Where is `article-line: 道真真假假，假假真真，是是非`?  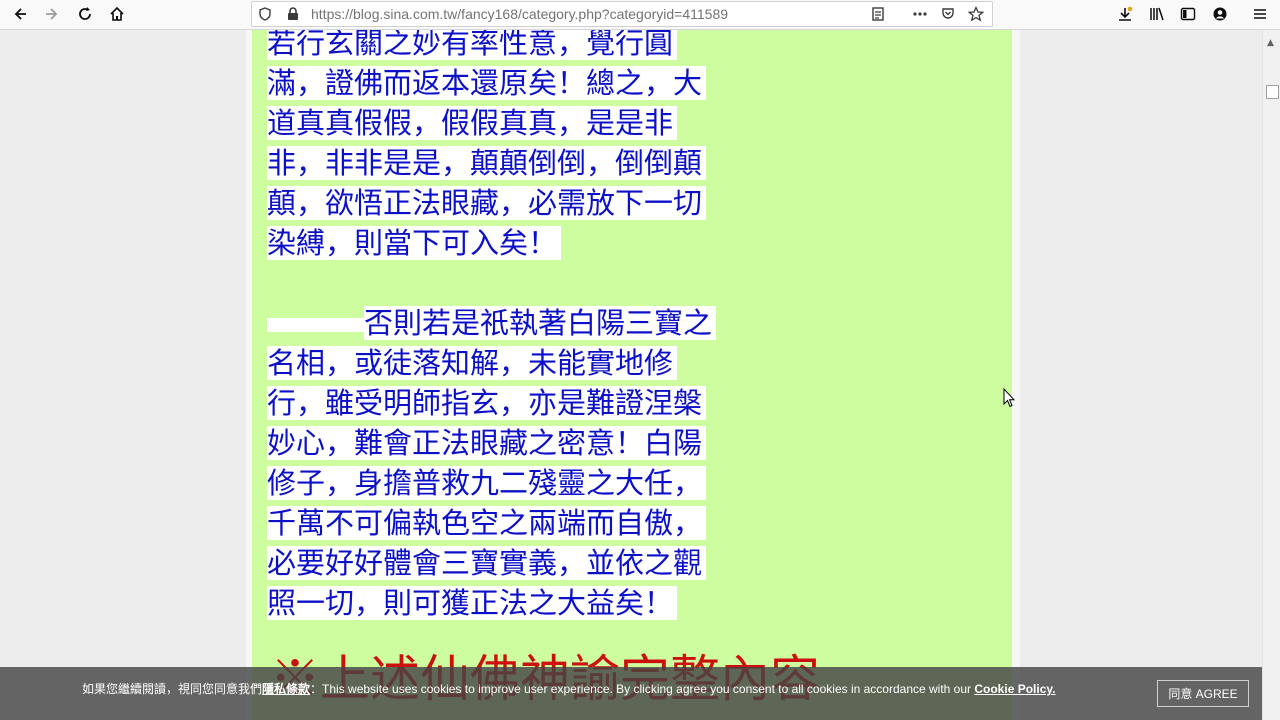
article-line: 道真真假假，假假真真，是是非 is located at coordinates (517, 123).